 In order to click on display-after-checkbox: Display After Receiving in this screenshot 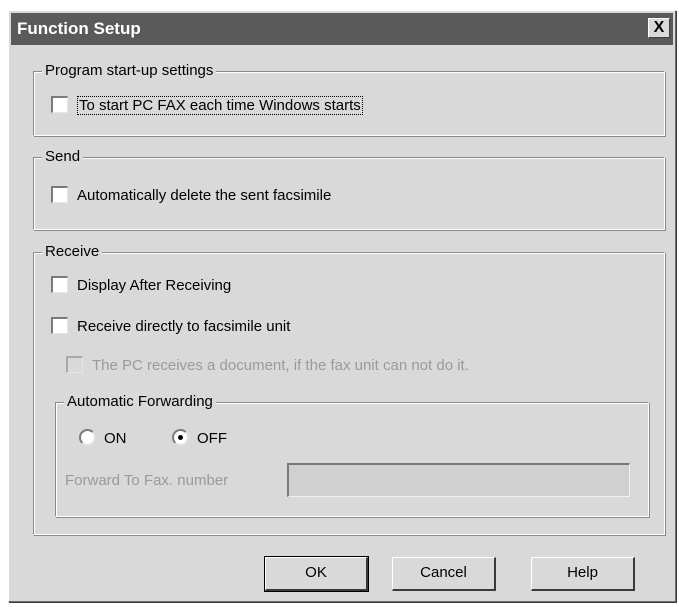, I will do `click(141, 286)`.